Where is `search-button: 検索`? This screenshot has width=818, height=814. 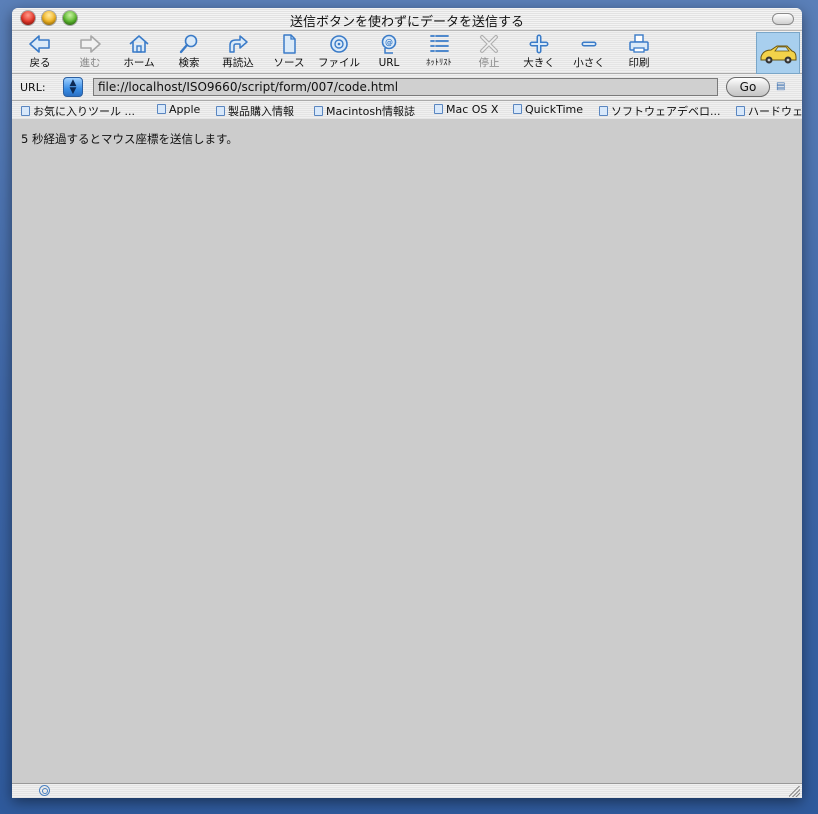
search-button: 検索 is located at coordinates (189, 51).